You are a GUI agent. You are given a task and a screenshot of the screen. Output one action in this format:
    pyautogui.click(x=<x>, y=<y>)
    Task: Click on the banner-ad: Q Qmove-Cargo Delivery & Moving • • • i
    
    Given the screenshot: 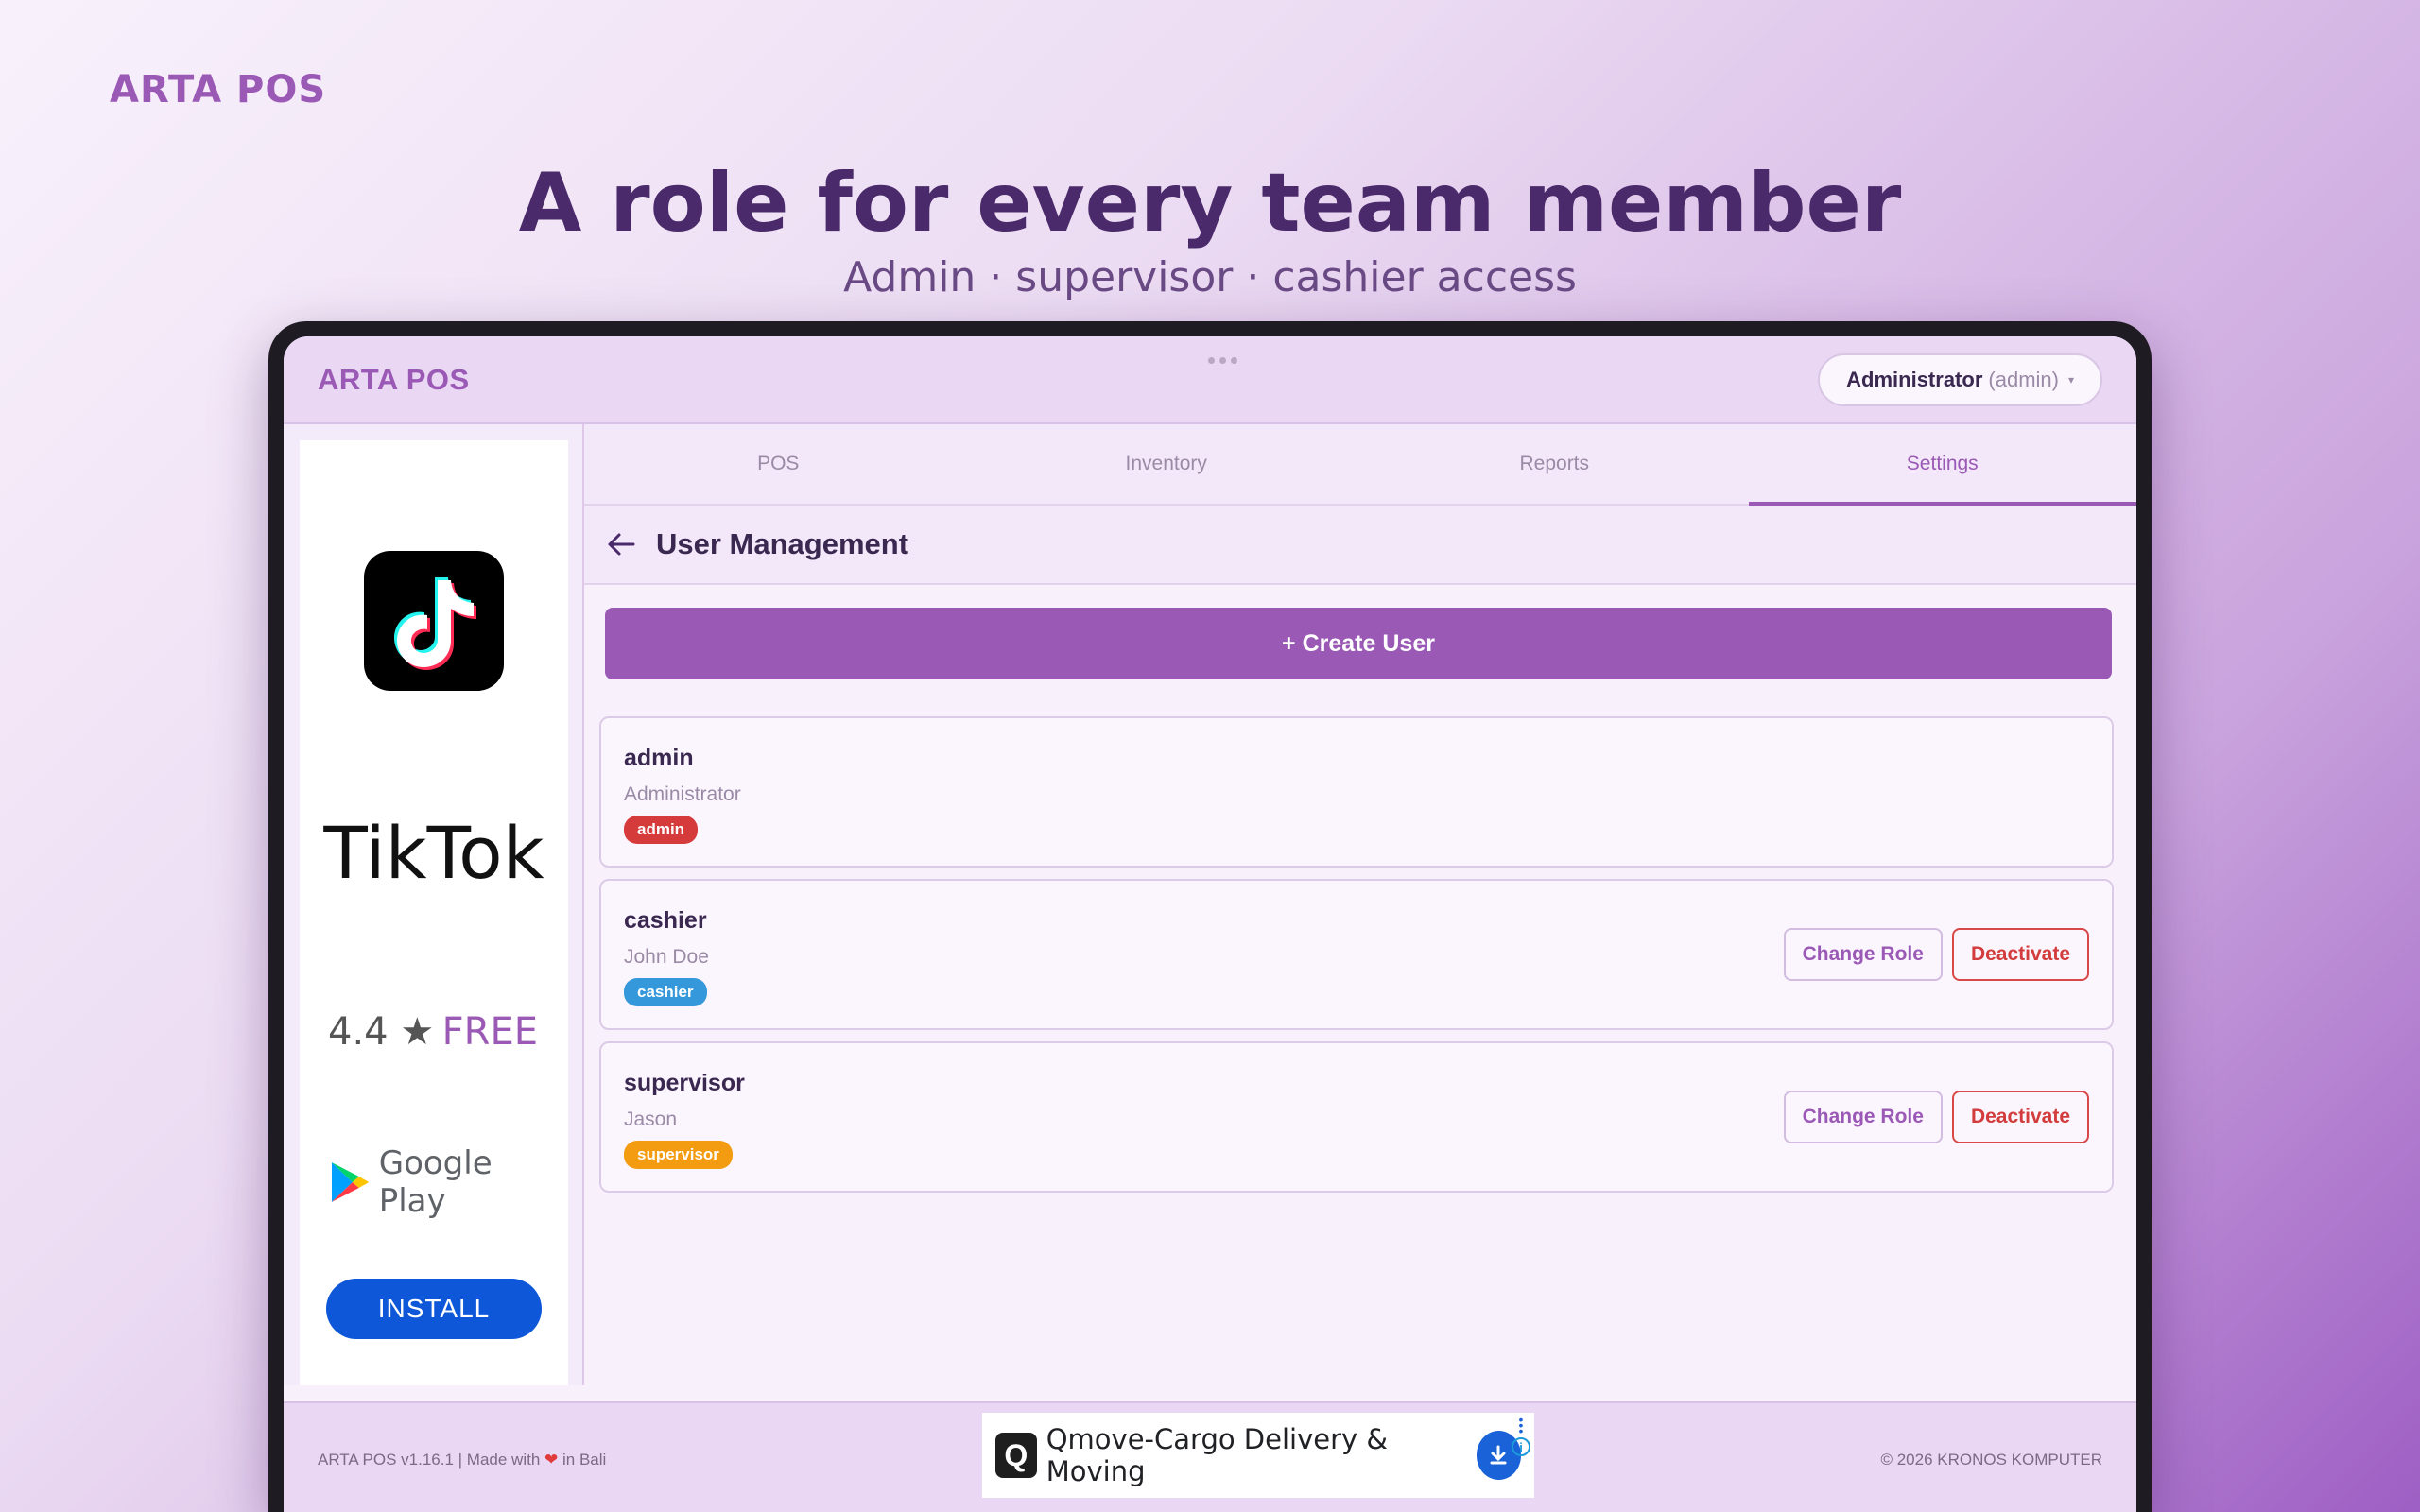 What is the action you would take?
    pyautogui.click(x=1258, y=1455)
    